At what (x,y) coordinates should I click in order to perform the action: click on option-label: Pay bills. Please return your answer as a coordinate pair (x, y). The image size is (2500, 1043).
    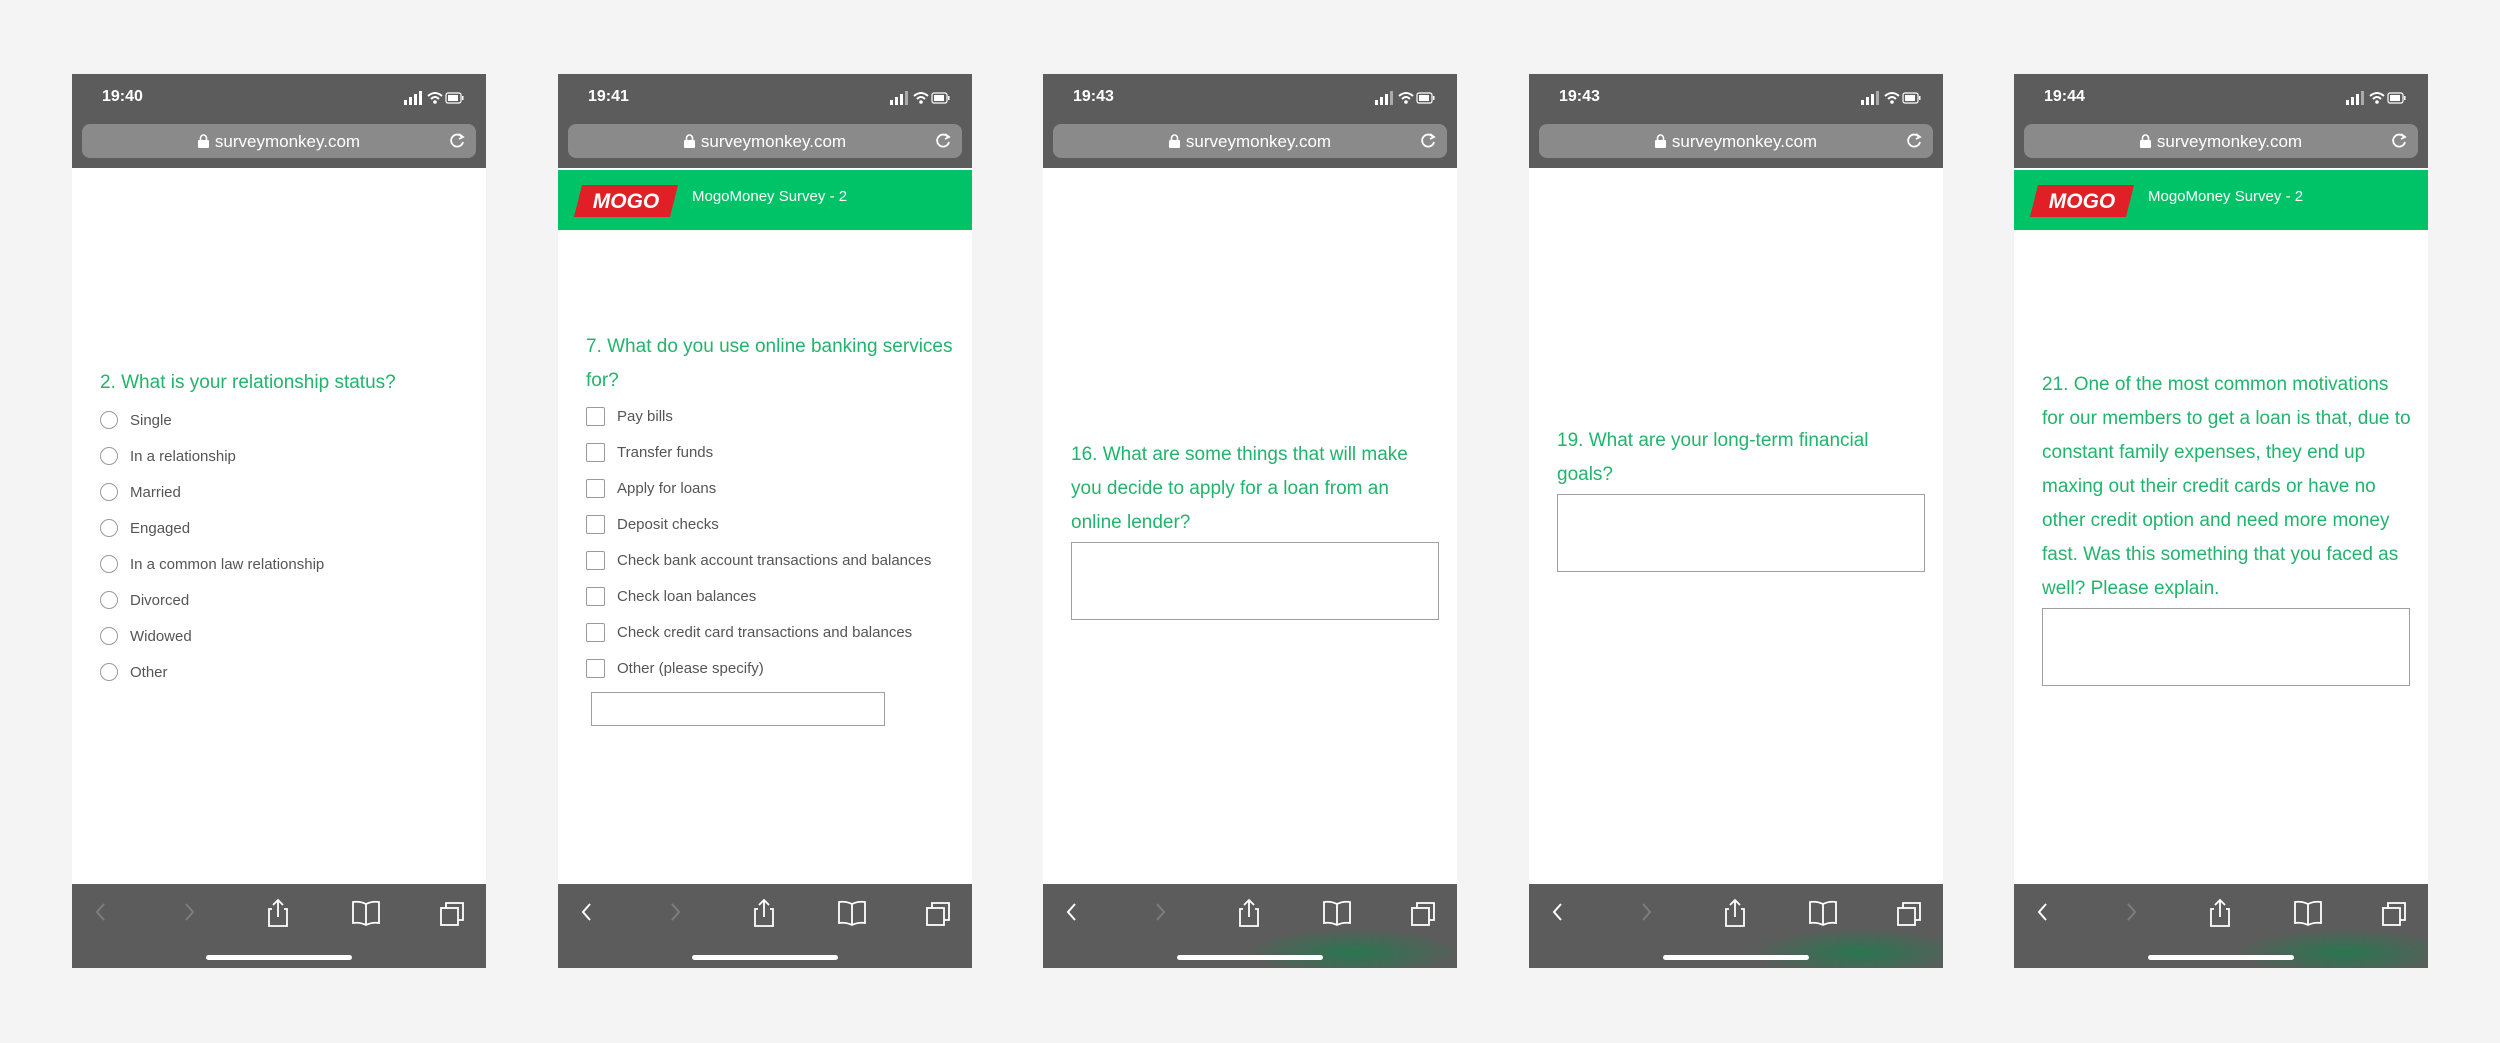
    Looking at the image, I should click on (645, 416).